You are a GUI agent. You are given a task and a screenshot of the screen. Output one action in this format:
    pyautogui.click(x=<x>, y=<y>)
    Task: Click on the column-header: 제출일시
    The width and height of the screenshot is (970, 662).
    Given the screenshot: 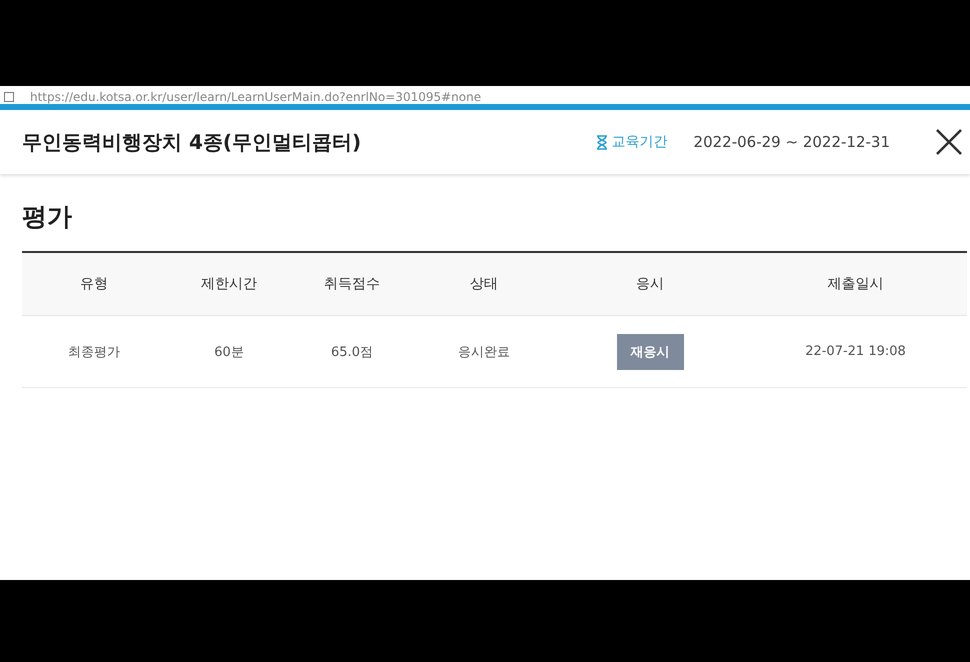 What is the action you would take?
    pyautogui.click(x=855, y=284)
    